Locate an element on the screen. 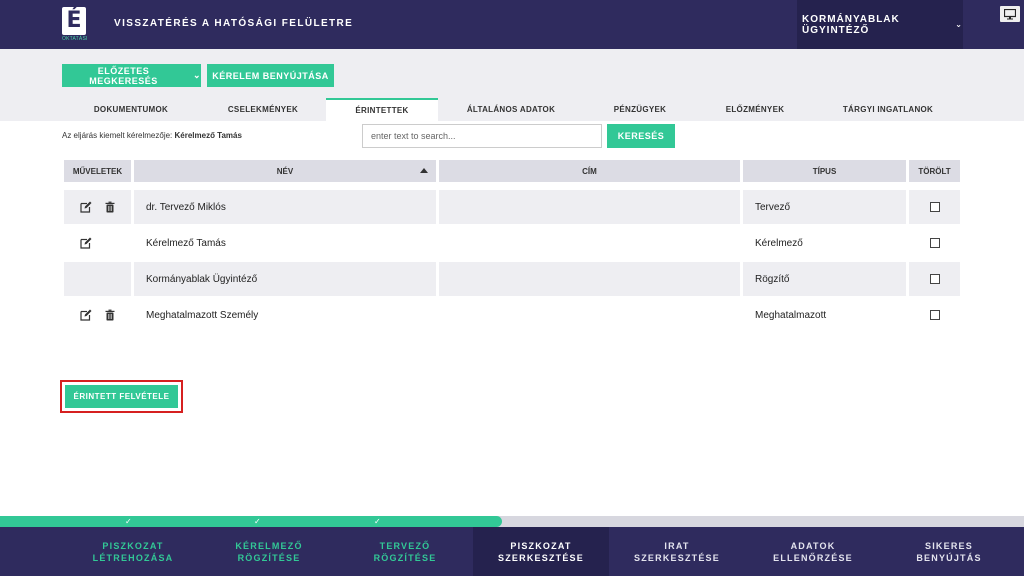 The width and height of the screenshot is (1024, 576). table-row: Meghatalmazott Személy Meghatalmazott is located at coordinates (512, 315).